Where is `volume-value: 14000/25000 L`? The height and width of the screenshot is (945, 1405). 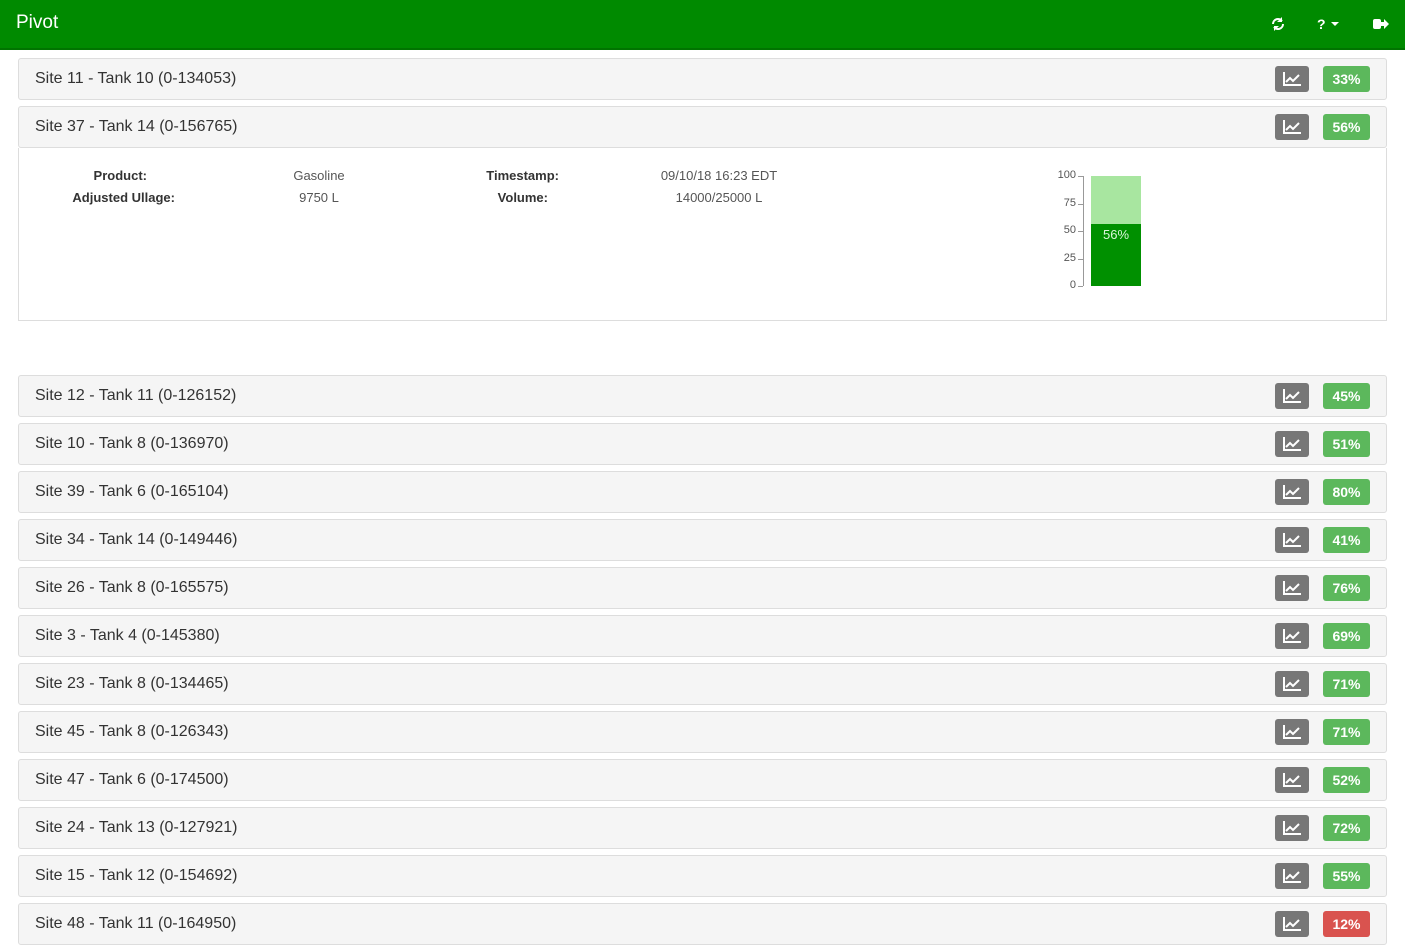
volume-value: 14000/25000 L is located at coordinates (719, 197).